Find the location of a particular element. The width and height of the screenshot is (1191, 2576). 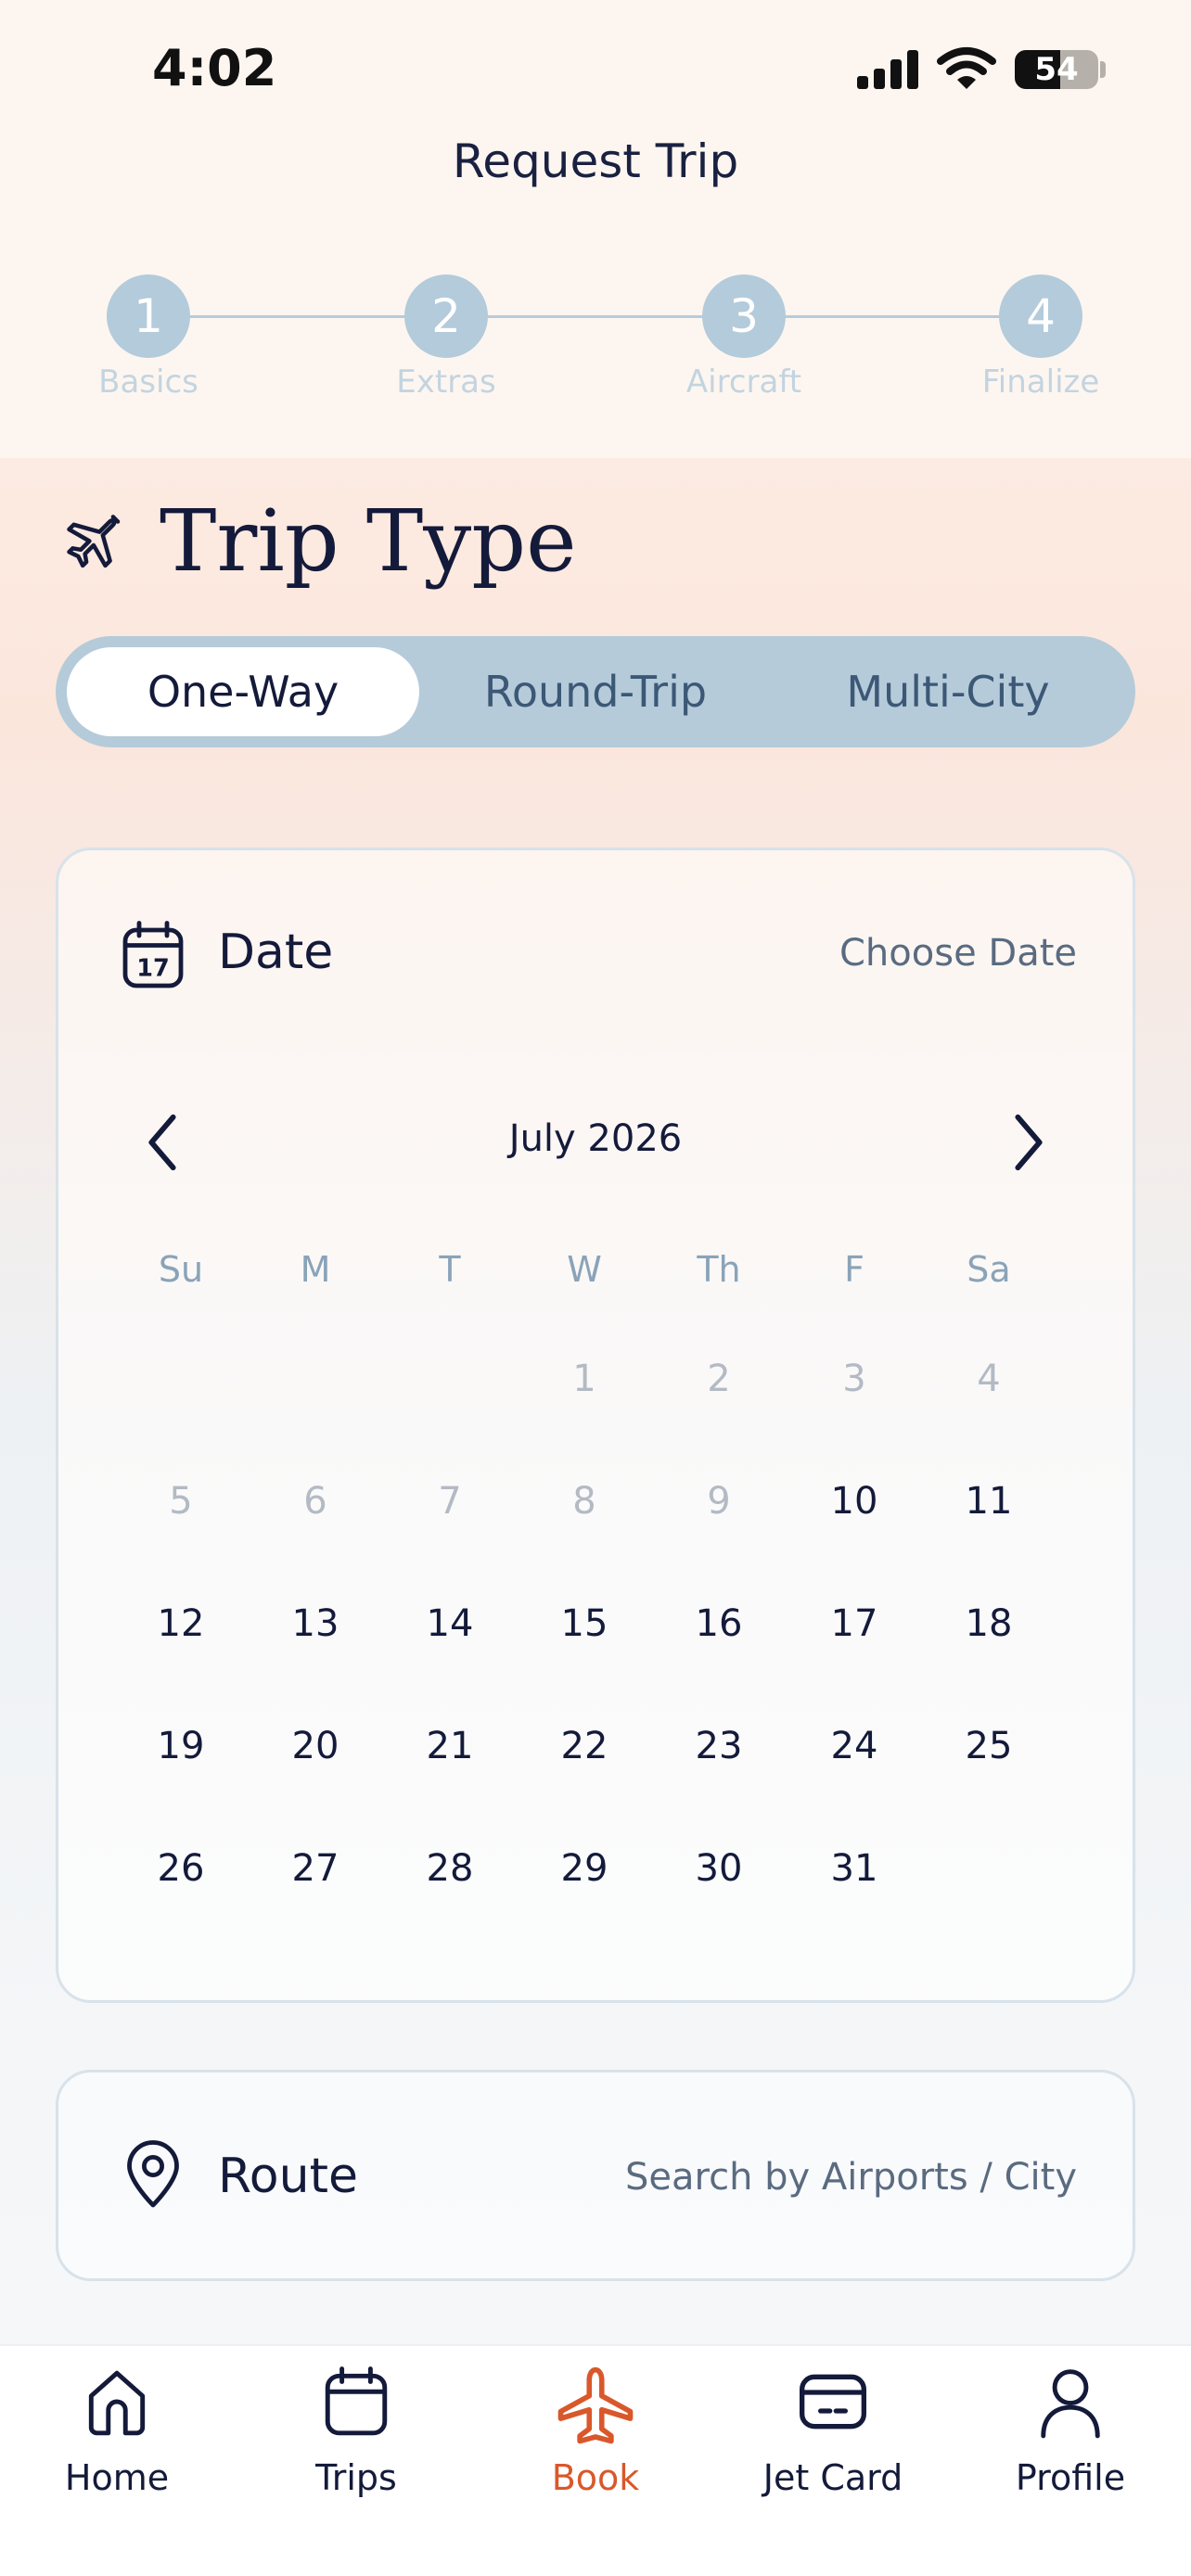

calendar-day: 7 is located at coordinates (450, 1501).